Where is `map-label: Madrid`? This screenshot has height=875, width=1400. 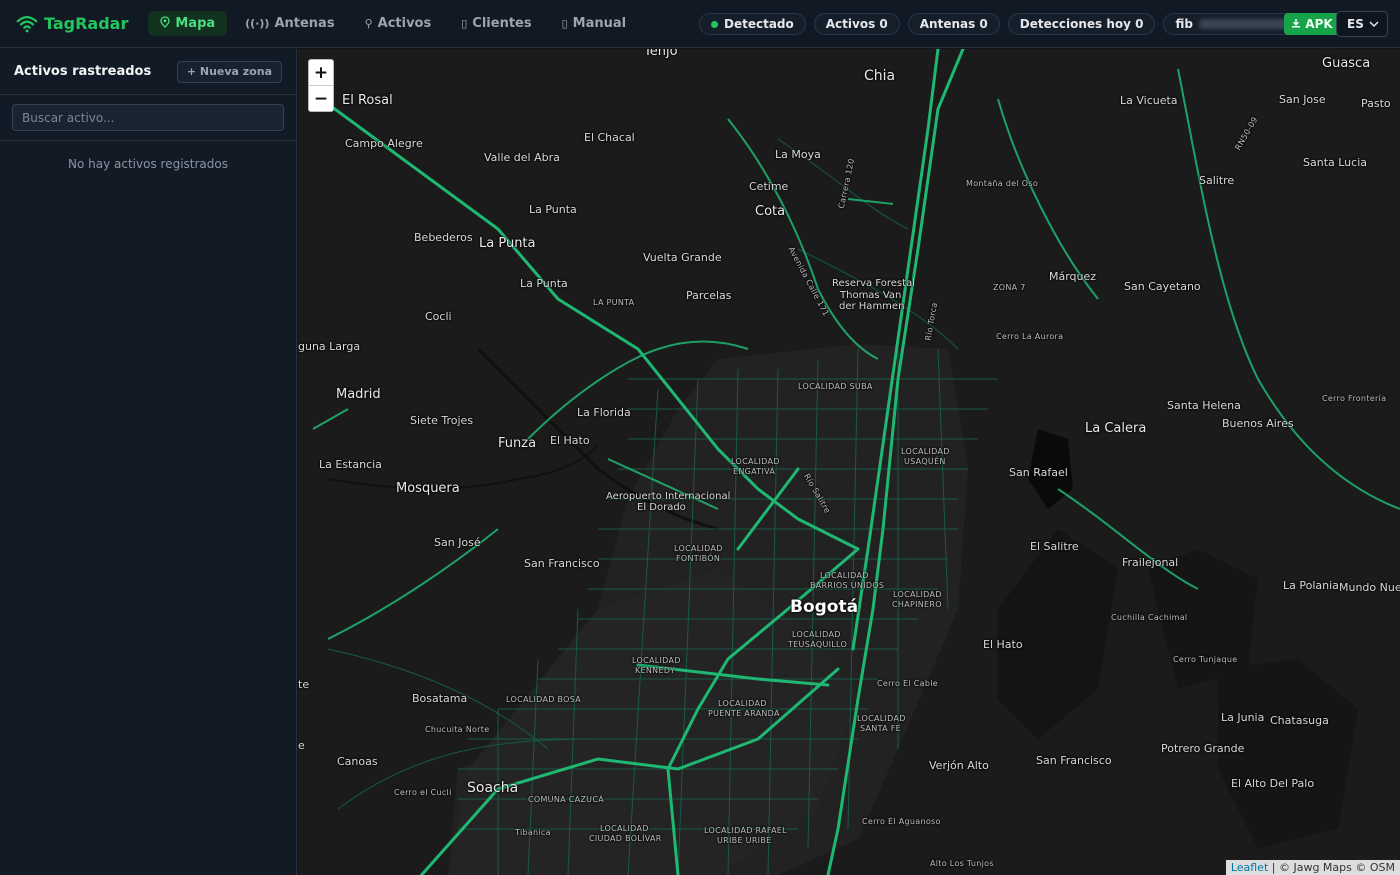 map-label: Madrid is located at coordinates (358, 394).